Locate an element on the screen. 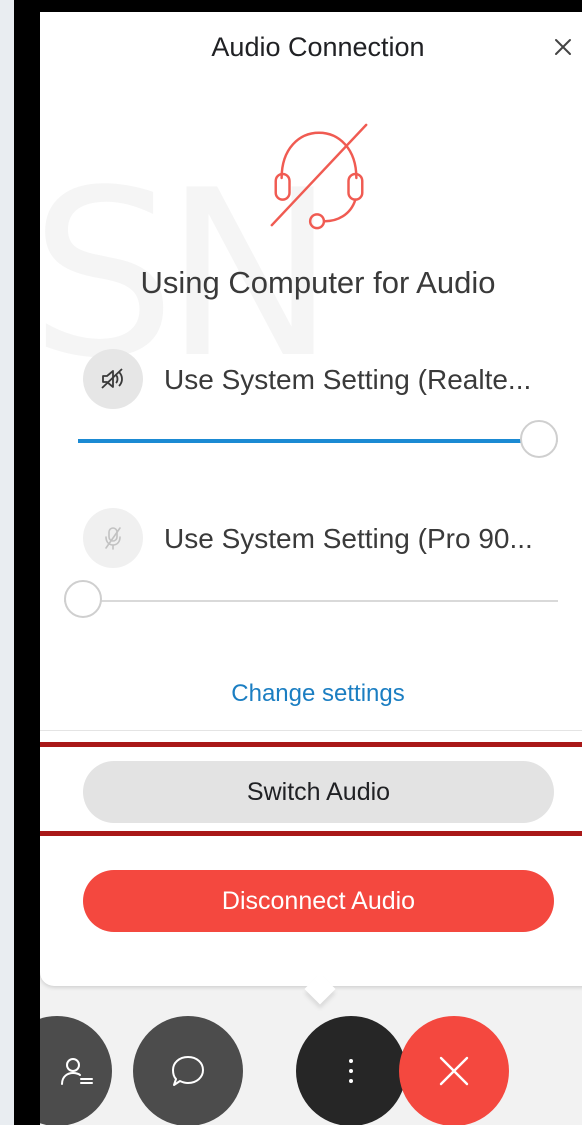 Image resolution: width=582 pixels, height=1125 pixels. microphone-volume-track is located at coordinates (311, 601).